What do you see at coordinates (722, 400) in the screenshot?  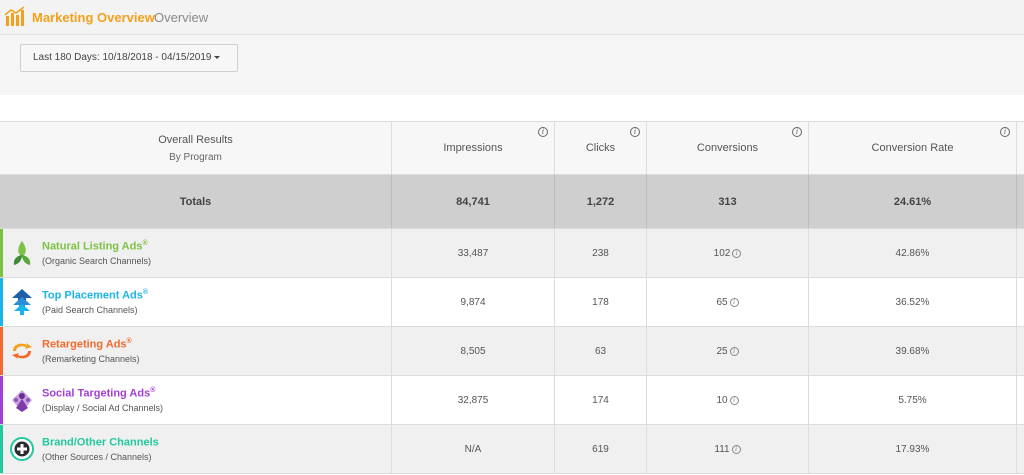 I see `conversions-value: 10` at bounding box center [722, 400].